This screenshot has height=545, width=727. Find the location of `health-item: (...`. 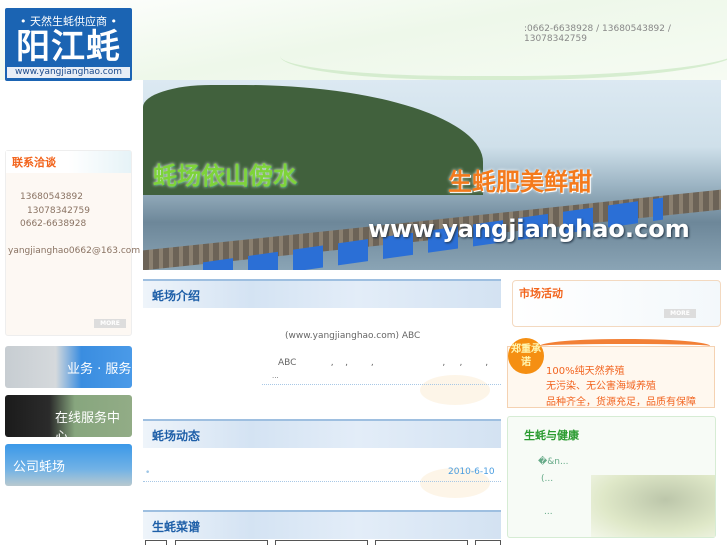

health-item: (... is located at coordinates (547, 479).